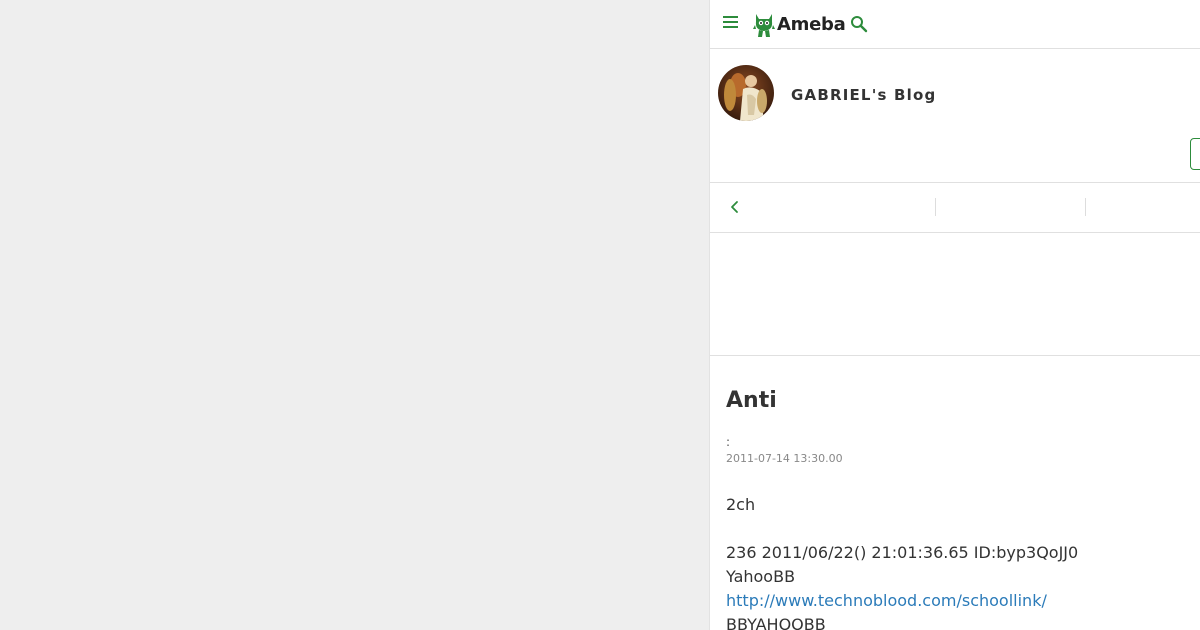 This screenshot has width=1200, height=630. Describe the element at coordinates (811, 24) in the screenshot. I see `logo-text: Ameba` at that location.